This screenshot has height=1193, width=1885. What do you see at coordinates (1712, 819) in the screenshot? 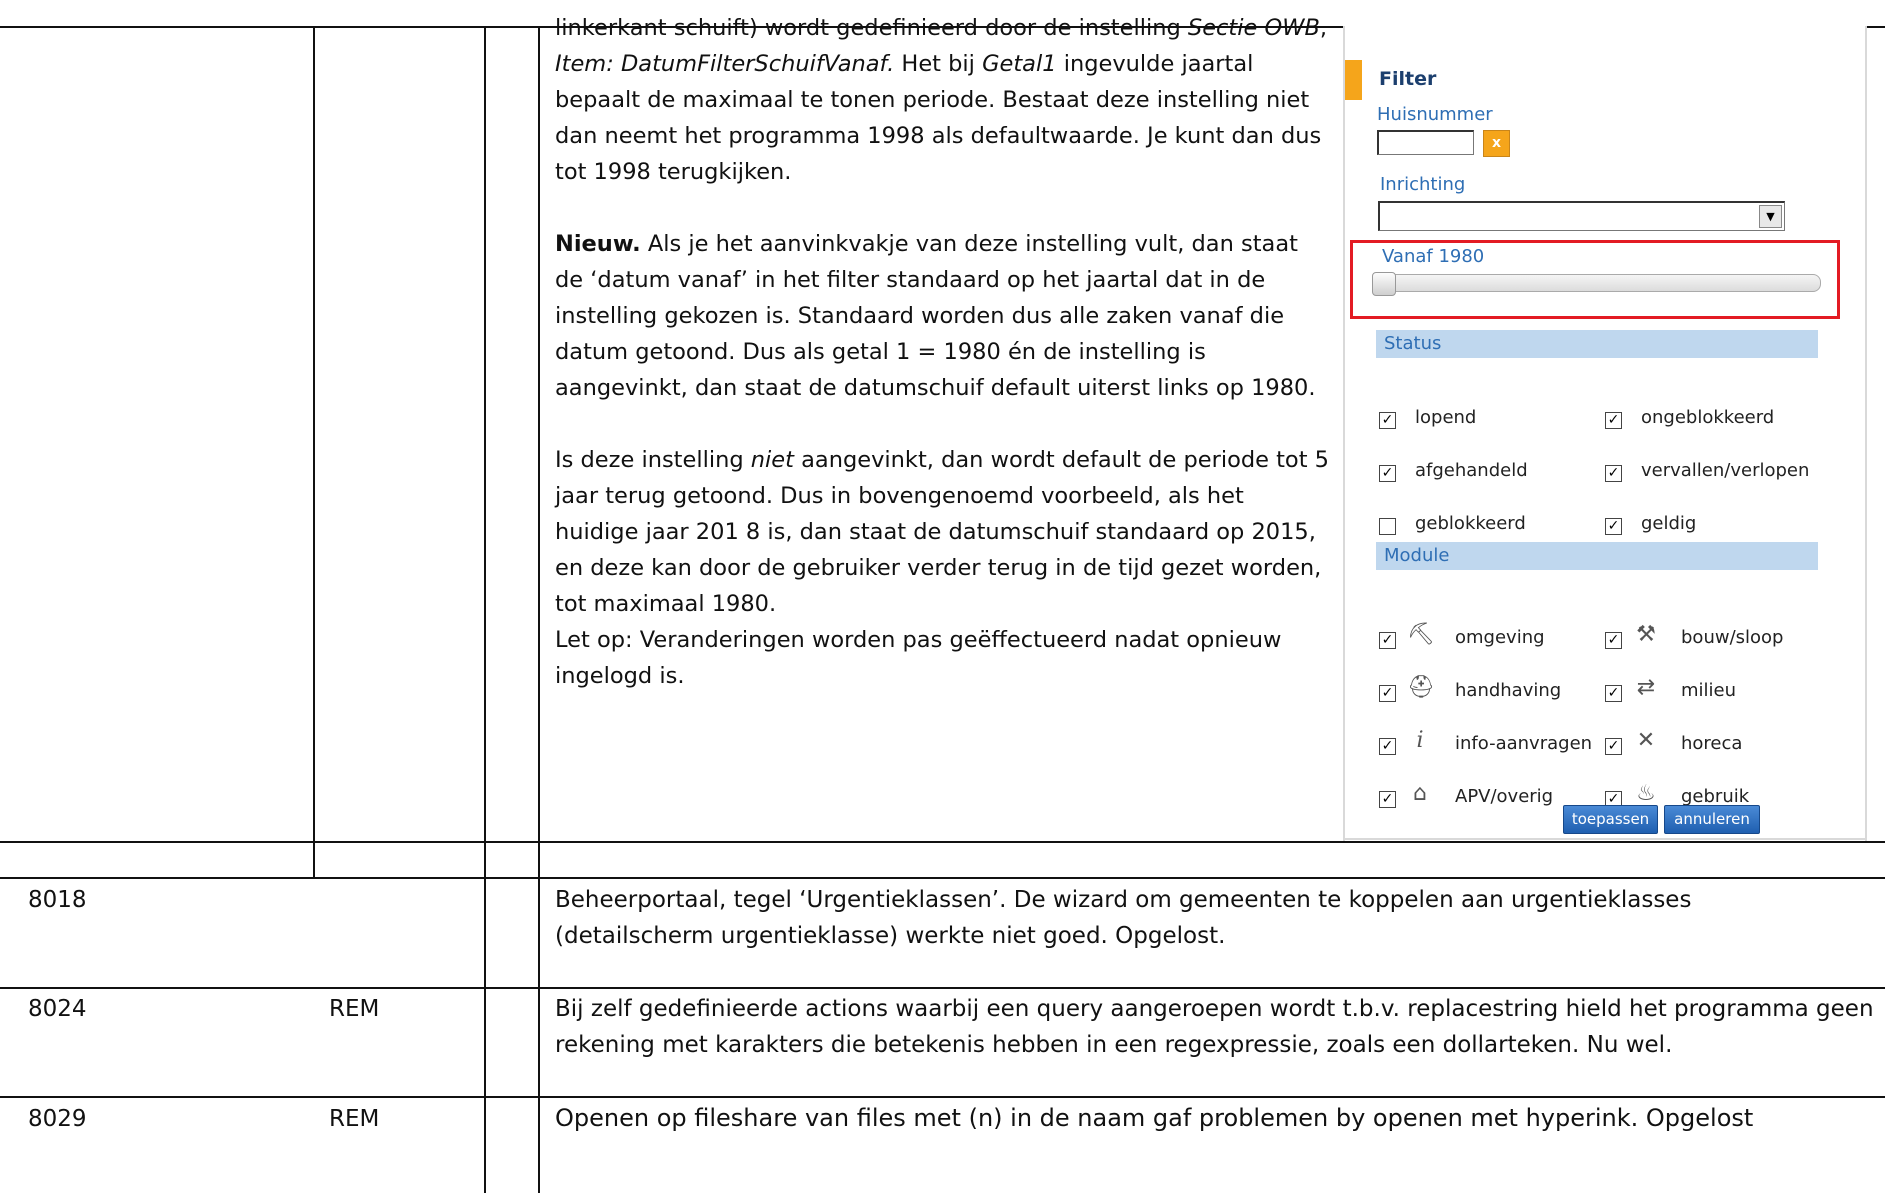
I see `cancel-button: annuleren` at bounding box center [1712, 819].